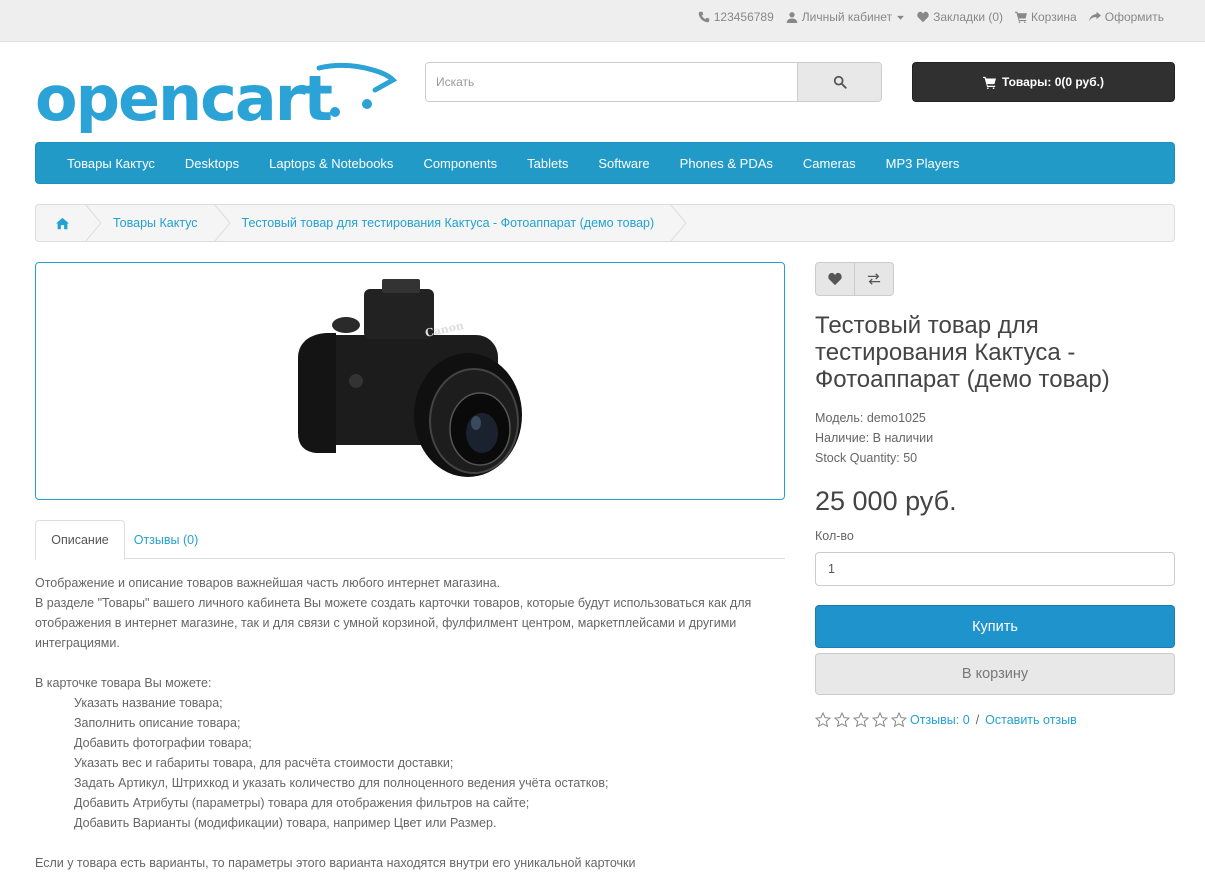 This screenshot has width=1205, height=873. Describe the element at coordinates (923, 163) in the screenshot. I see `menu-item-mp3: MP3 Players` at that location.